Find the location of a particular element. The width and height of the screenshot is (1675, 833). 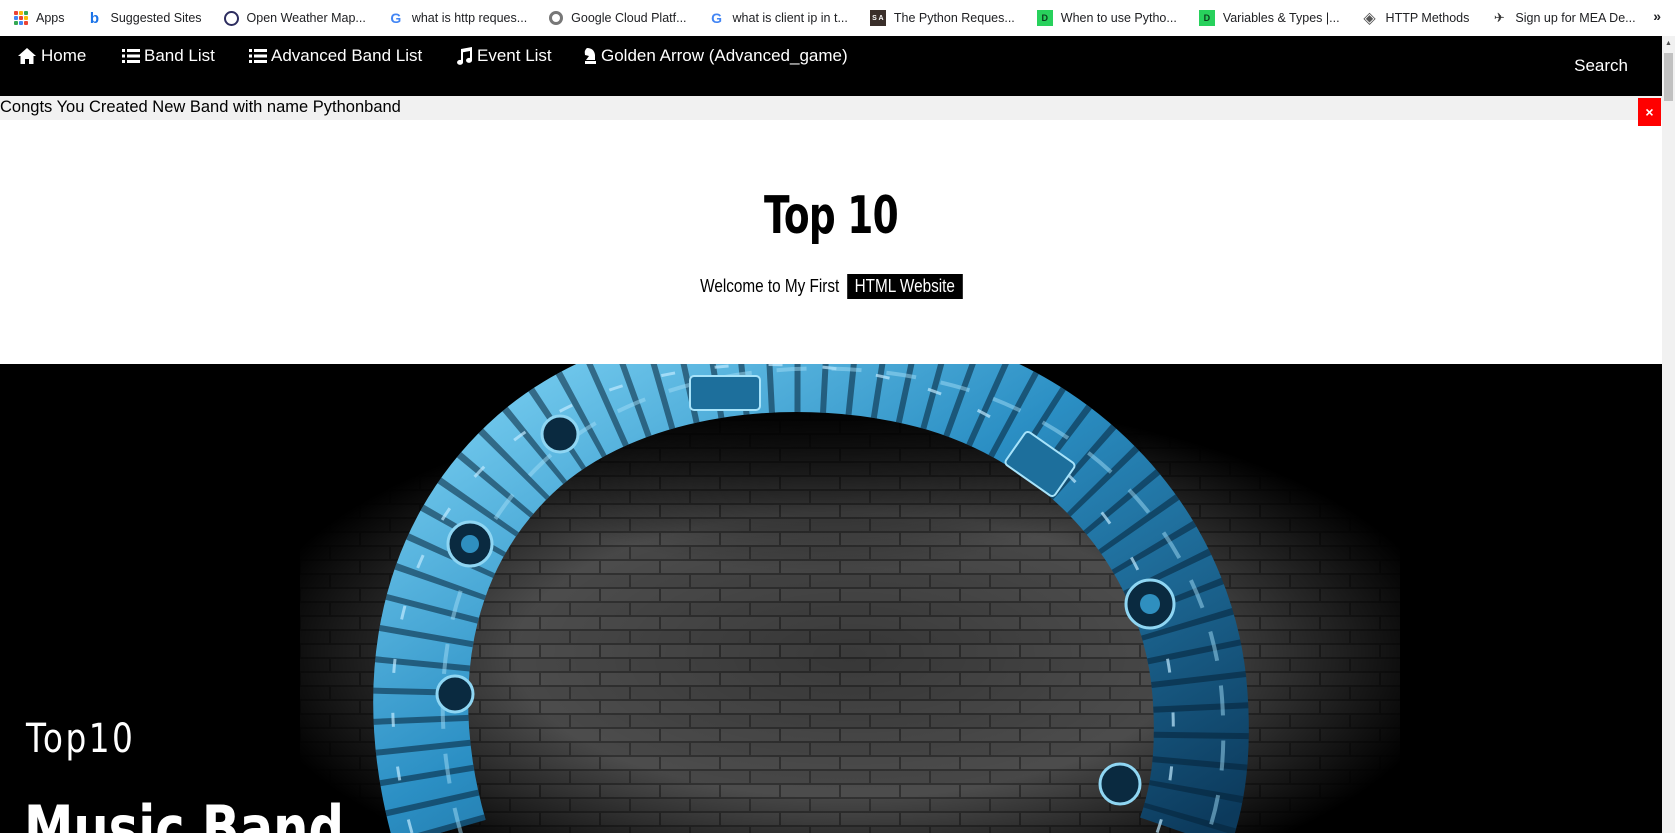

bookmark-label: Apps is located at coordinates (50, 18).